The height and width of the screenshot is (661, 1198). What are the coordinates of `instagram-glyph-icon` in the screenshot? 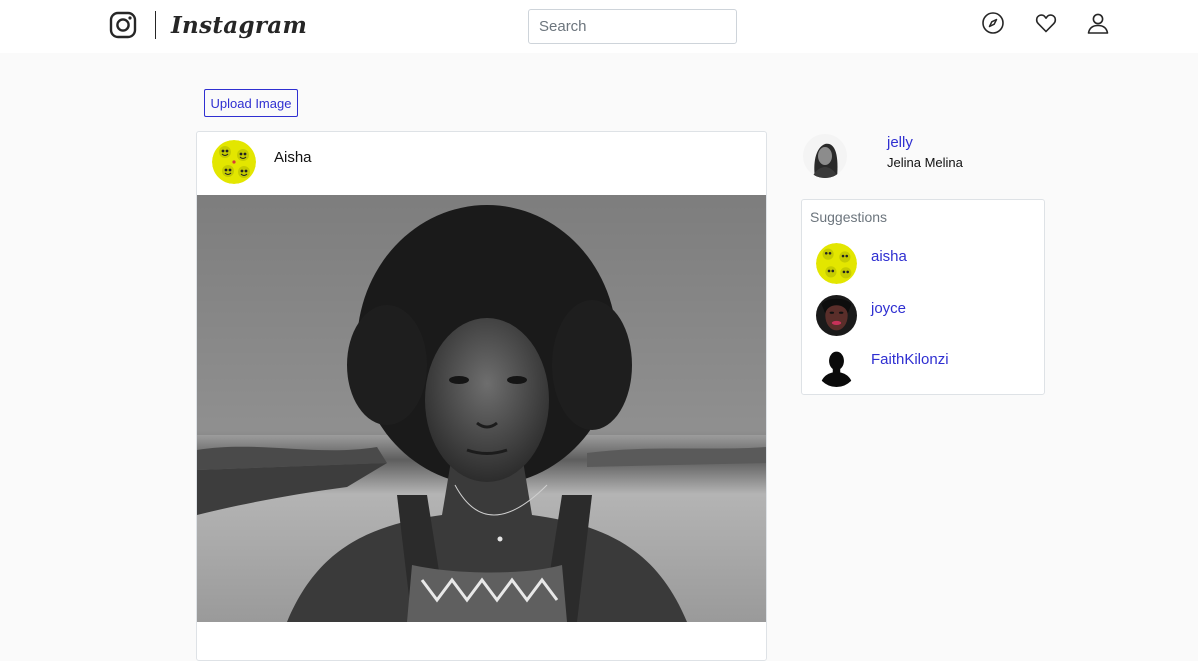 It's located at (123, 25).